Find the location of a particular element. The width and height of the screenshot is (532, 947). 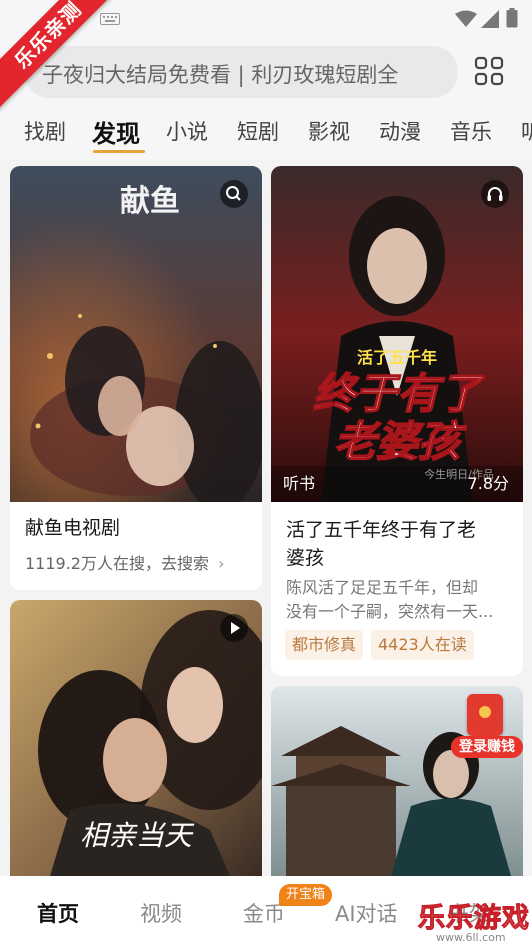

tab-zhaoju: 找剧 is located at coordinates (45, 131).